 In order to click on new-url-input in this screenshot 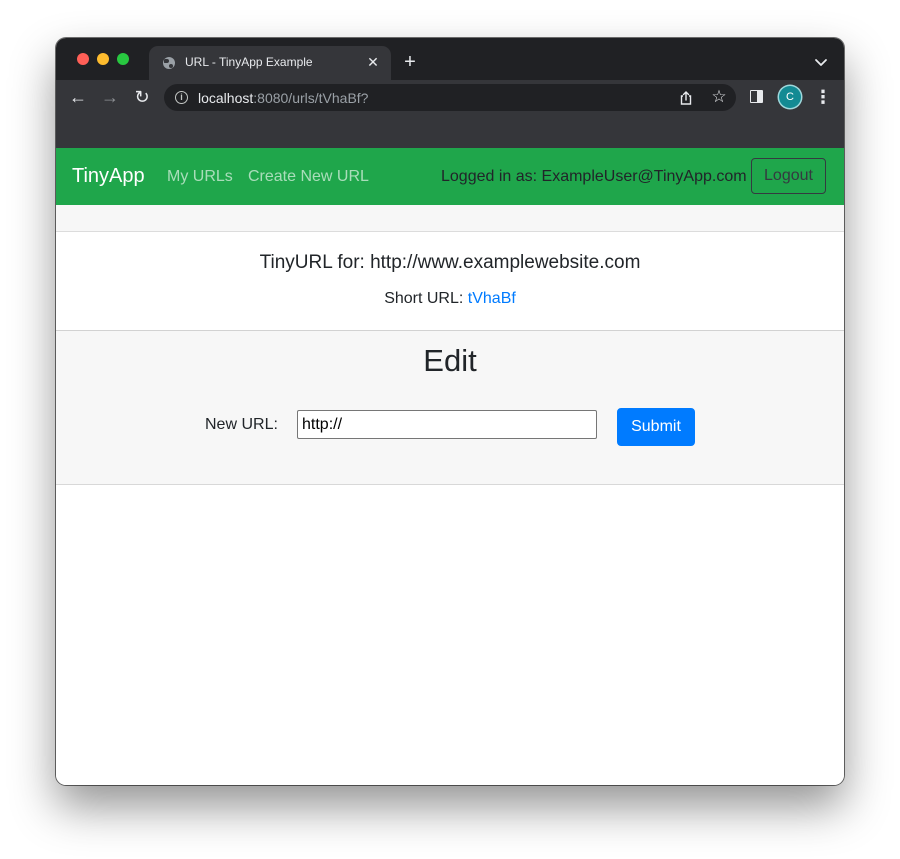, I will do `click(447, 424)`.